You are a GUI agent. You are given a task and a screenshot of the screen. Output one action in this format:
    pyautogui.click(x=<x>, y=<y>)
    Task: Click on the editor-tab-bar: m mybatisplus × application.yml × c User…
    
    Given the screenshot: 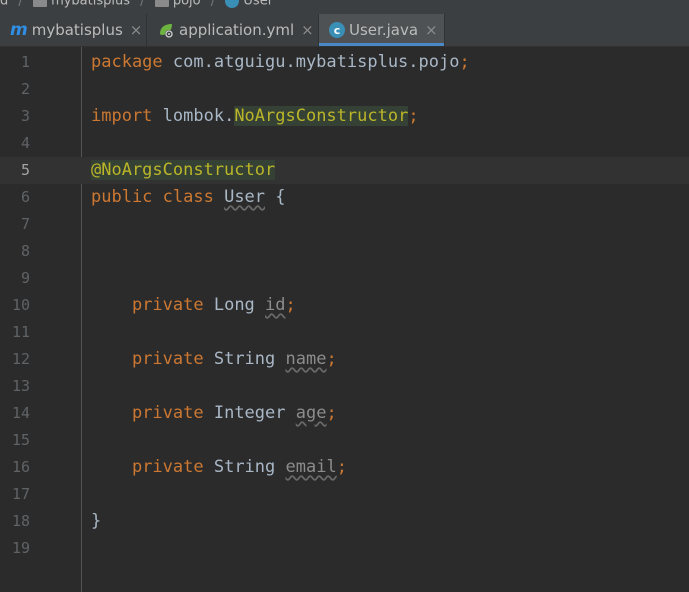 What is the action you would take?
    pyautogui.click(x=344, y=30)
    